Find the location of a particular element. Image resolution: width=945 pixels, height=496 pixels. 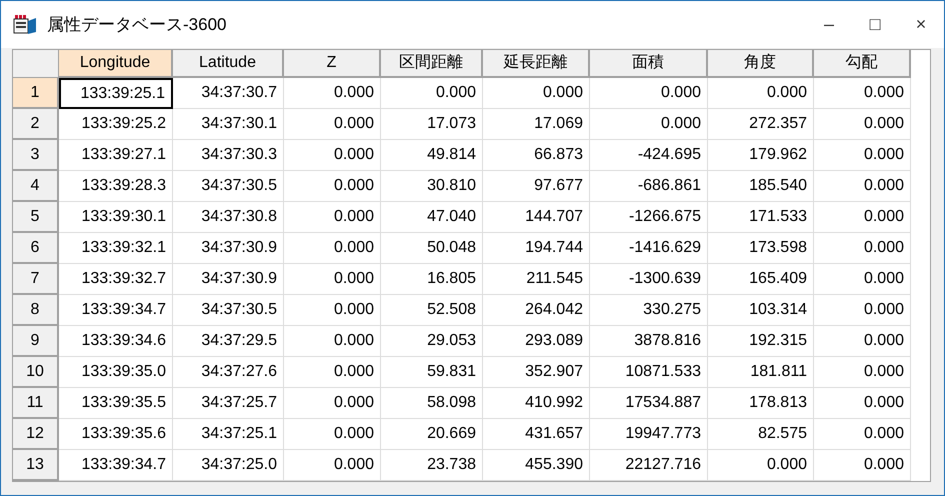

column-header: 延長距離 is located at coordinates (536, 64).